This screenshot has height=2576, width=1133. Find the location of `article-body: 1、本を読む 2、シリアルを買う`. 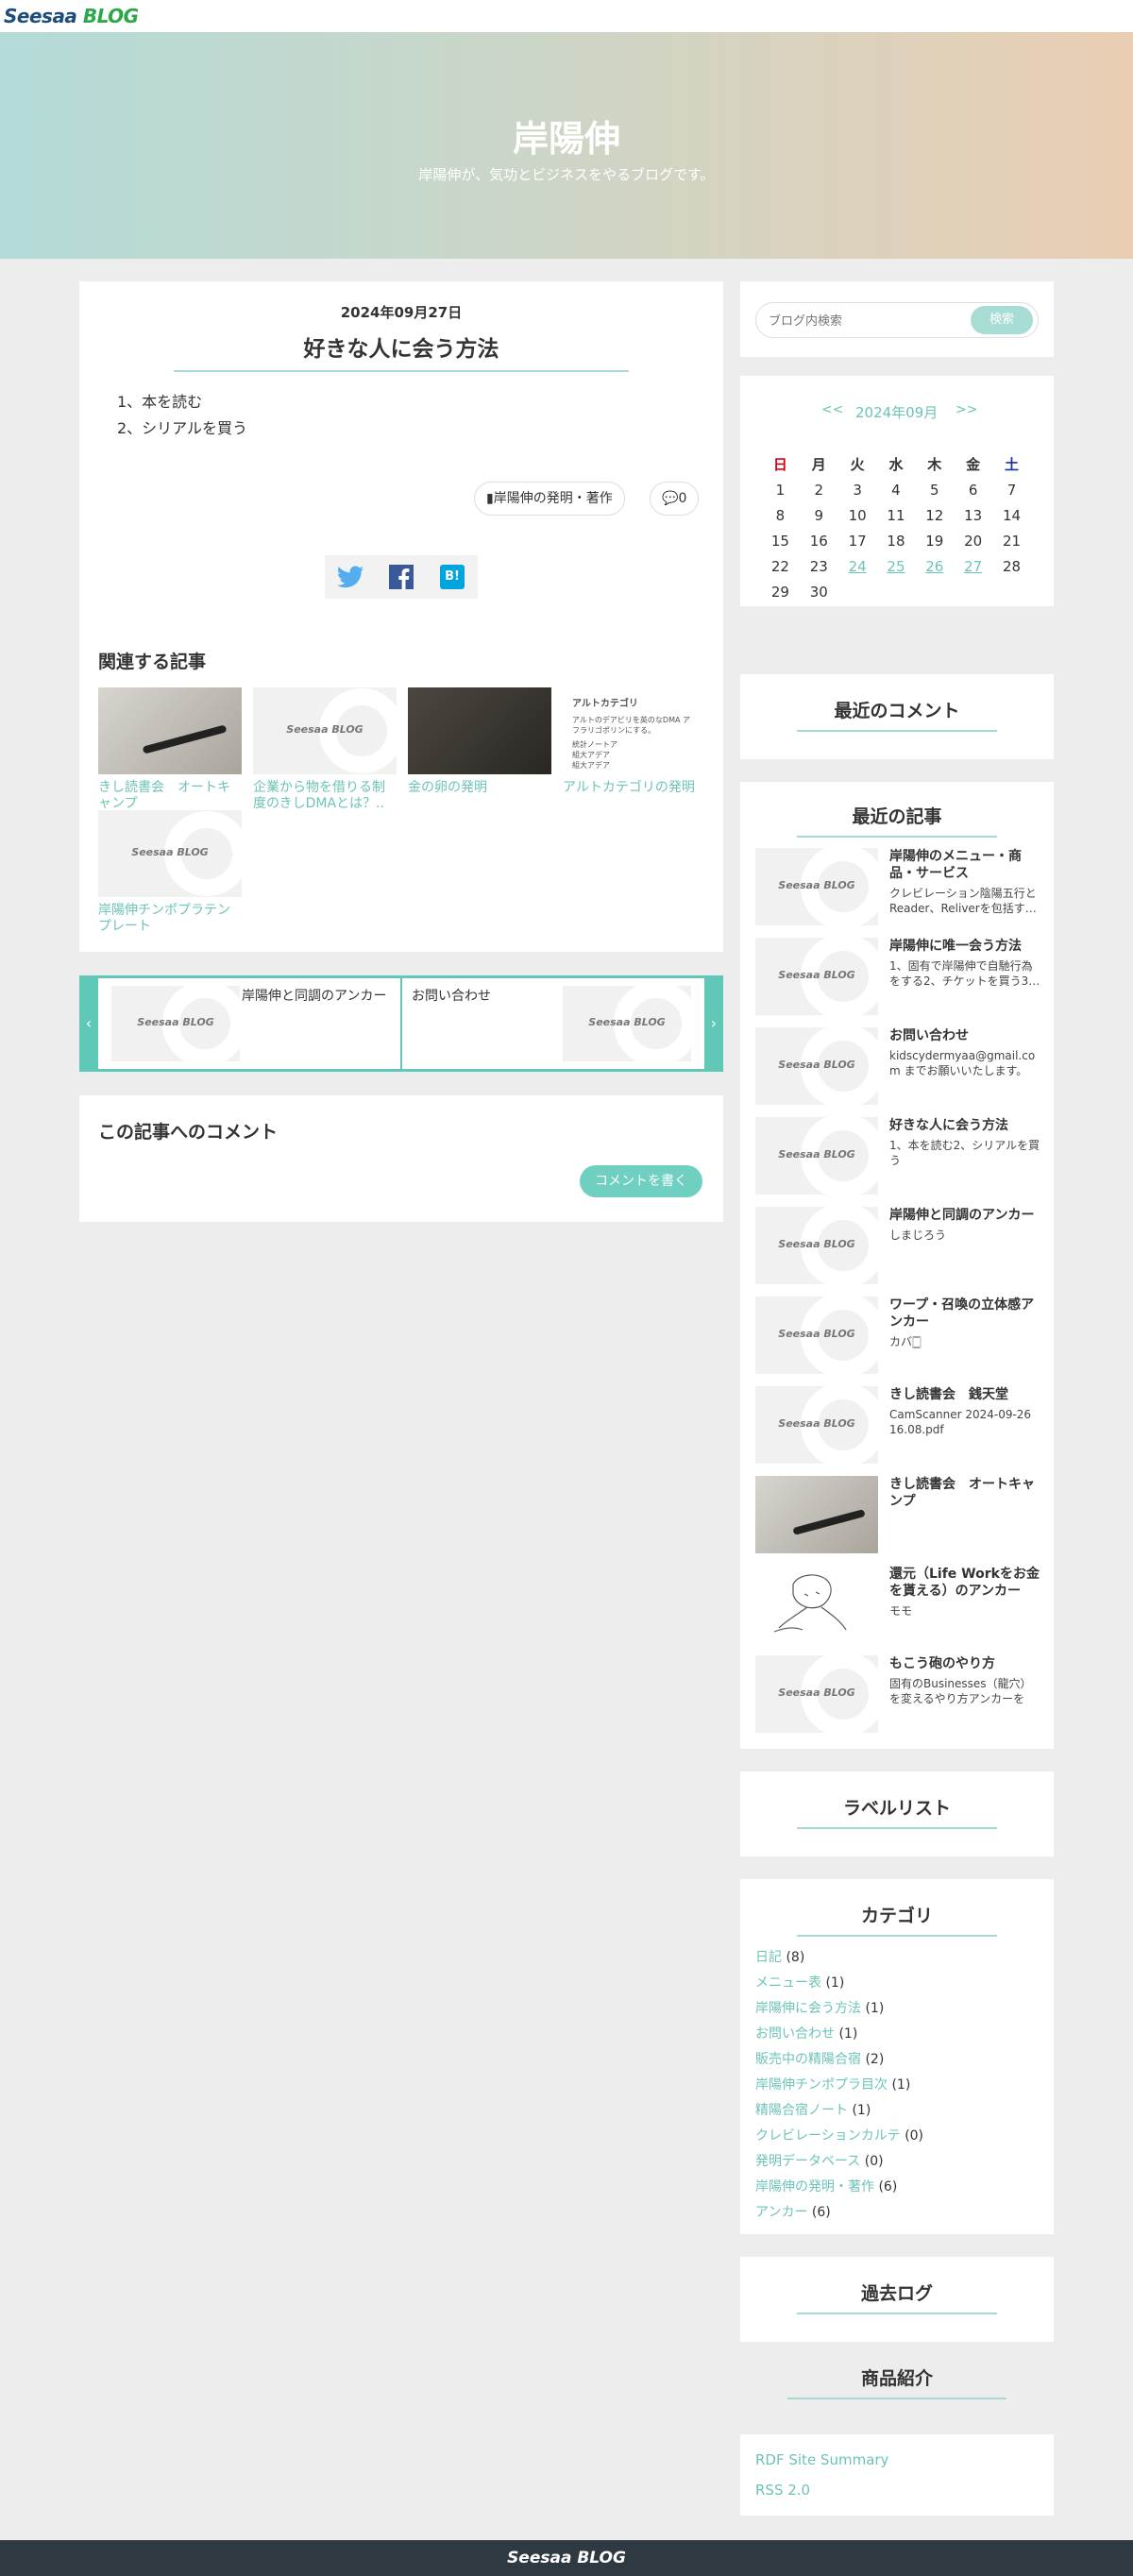

article-body: 1、本を読む 2、シリアルを買う is located at coordinates (182, 415).